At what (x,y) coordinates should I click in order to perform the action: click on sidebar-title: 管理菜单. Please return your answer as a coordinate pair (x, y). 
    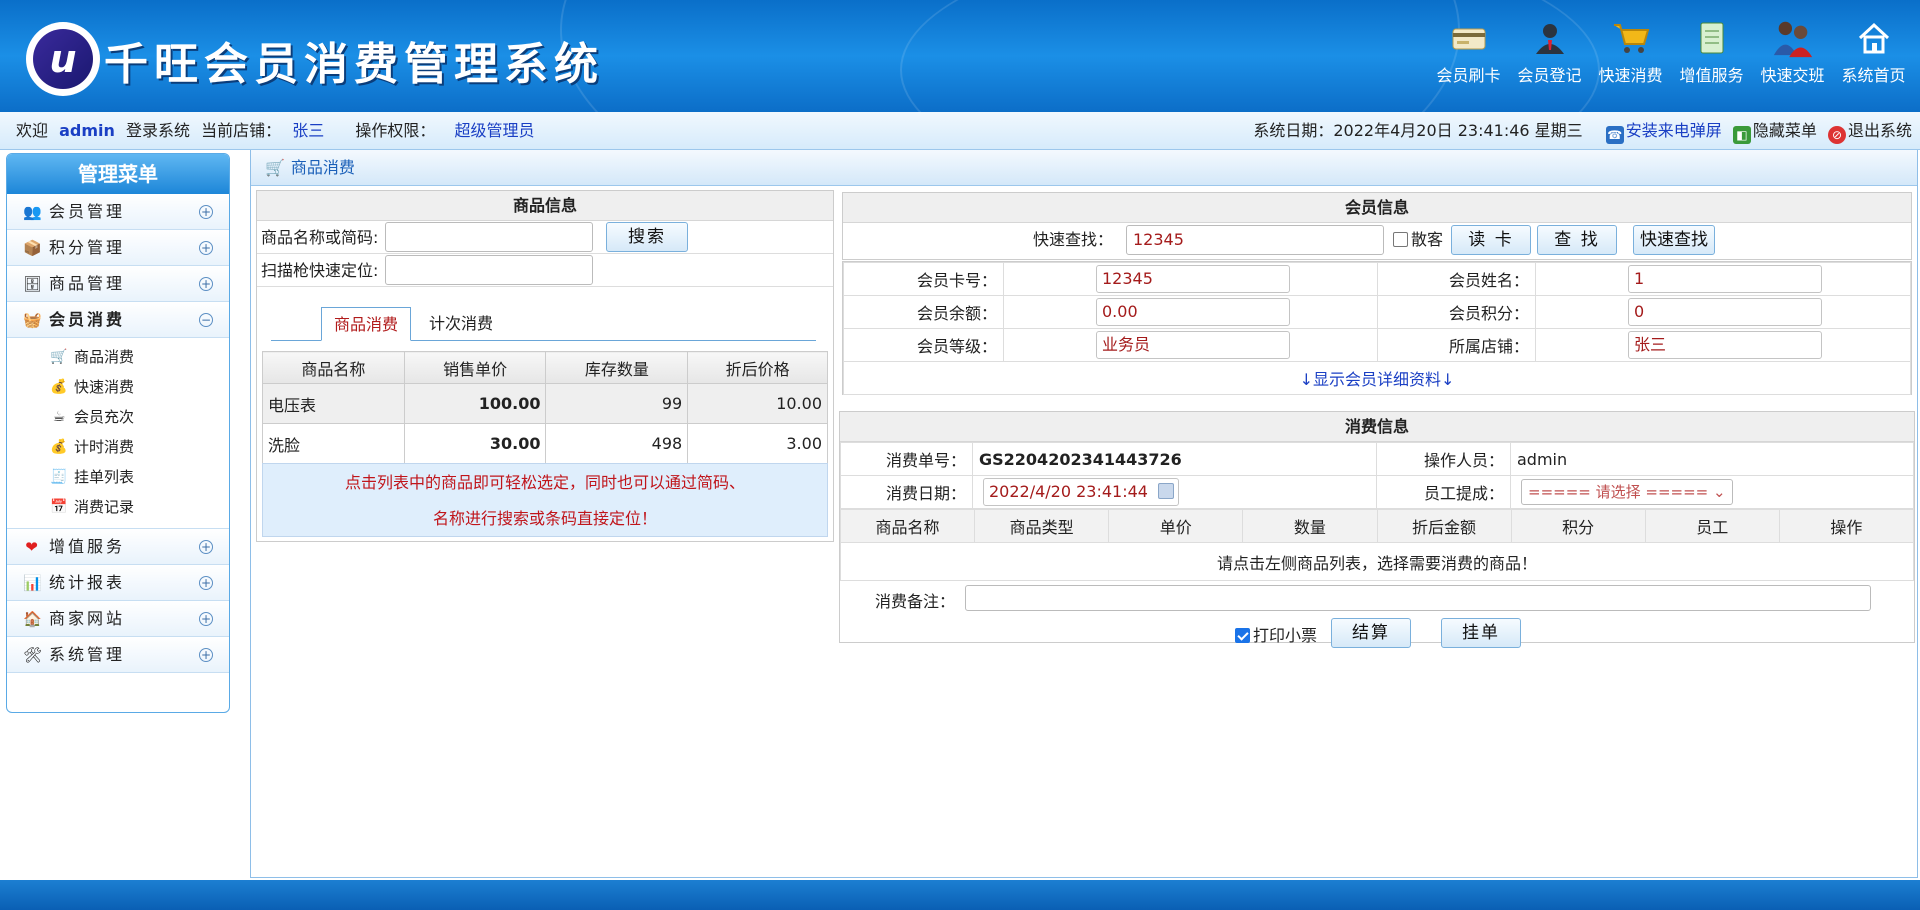
    Looking at the image, I should click on (118, 174).